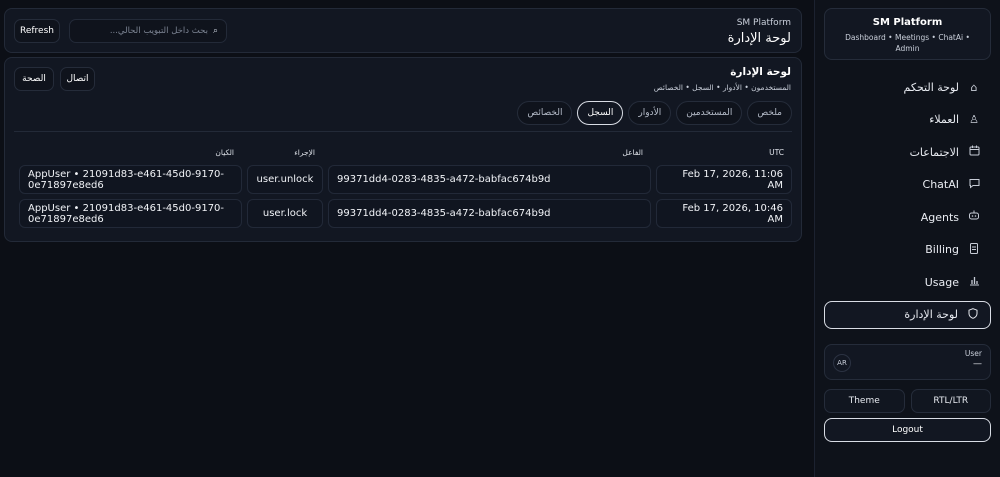 This screenshot has height=477, width=1000. Describe the element at coordinates (940, 184) in the screenshot. I see `sidebar-item-label: ChatAI` at that location.